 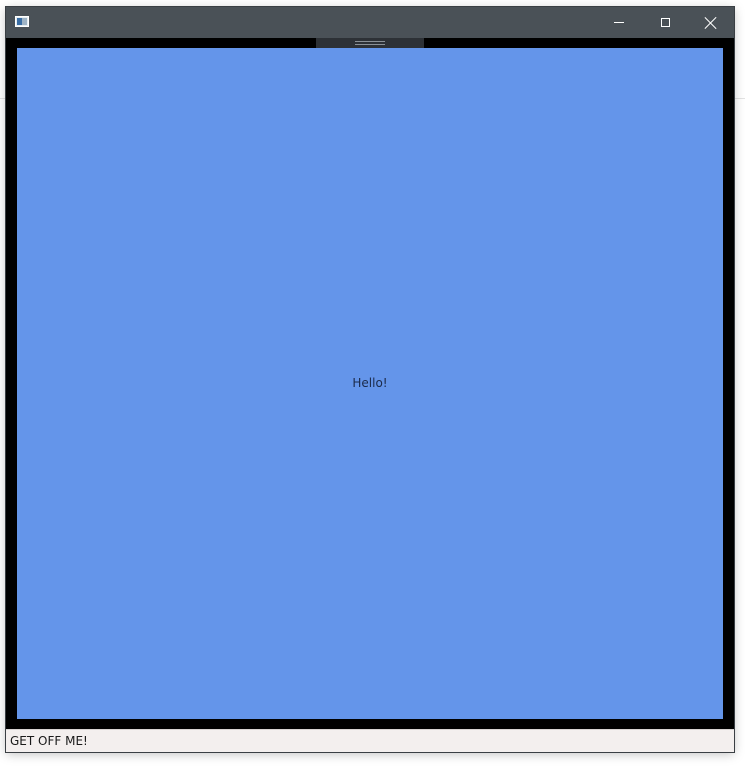 I want to click on maximize-button, so click(x=665, y=22).